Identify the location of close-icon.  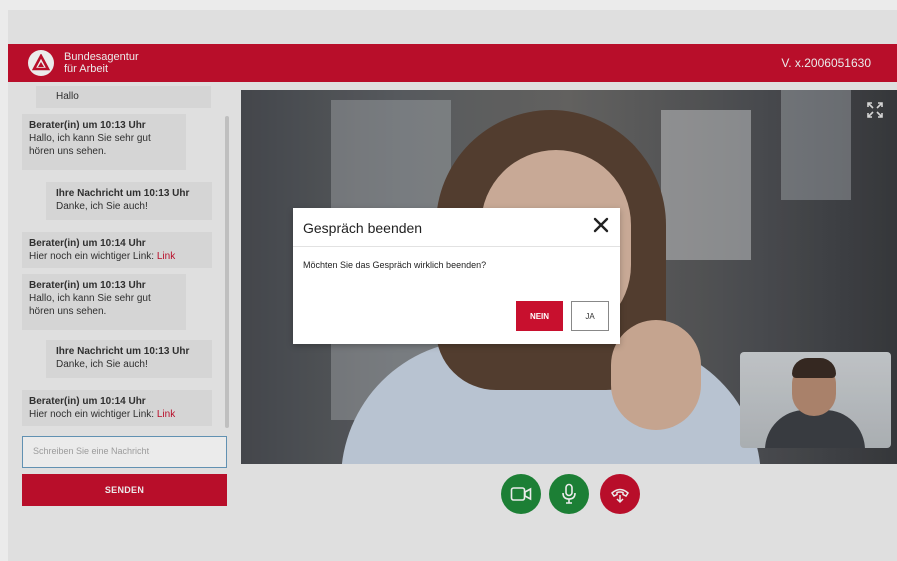
(601, 225).